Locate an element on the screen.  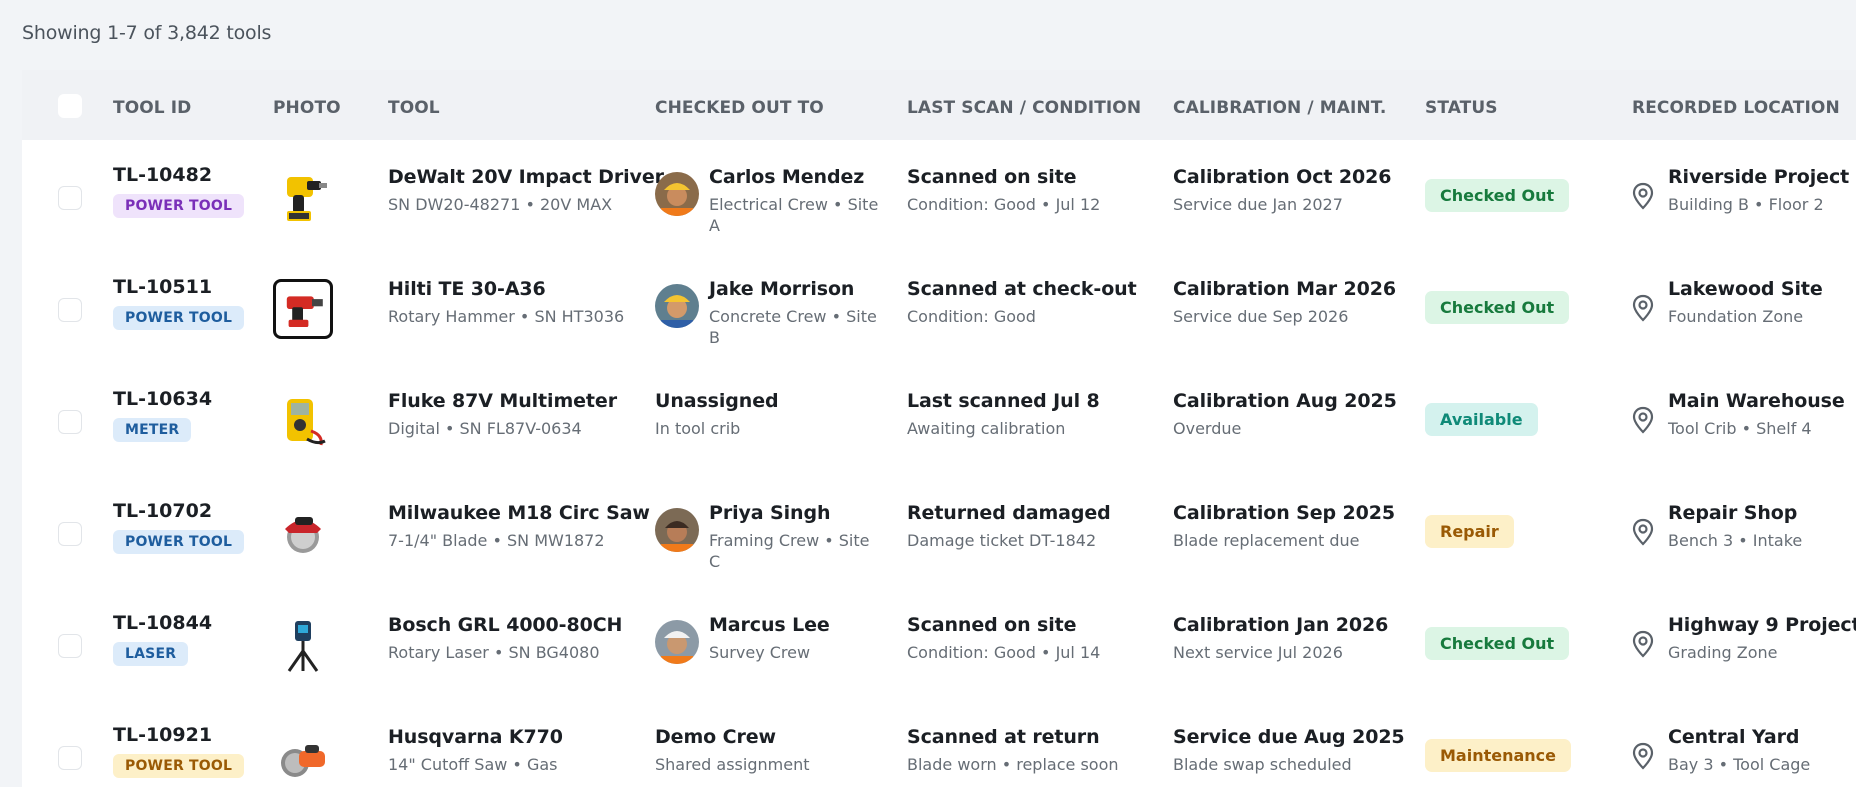
tool-cell: Husqvarna K770 14" Cutoff Saw • Gas is located at coordinates (475, 750).